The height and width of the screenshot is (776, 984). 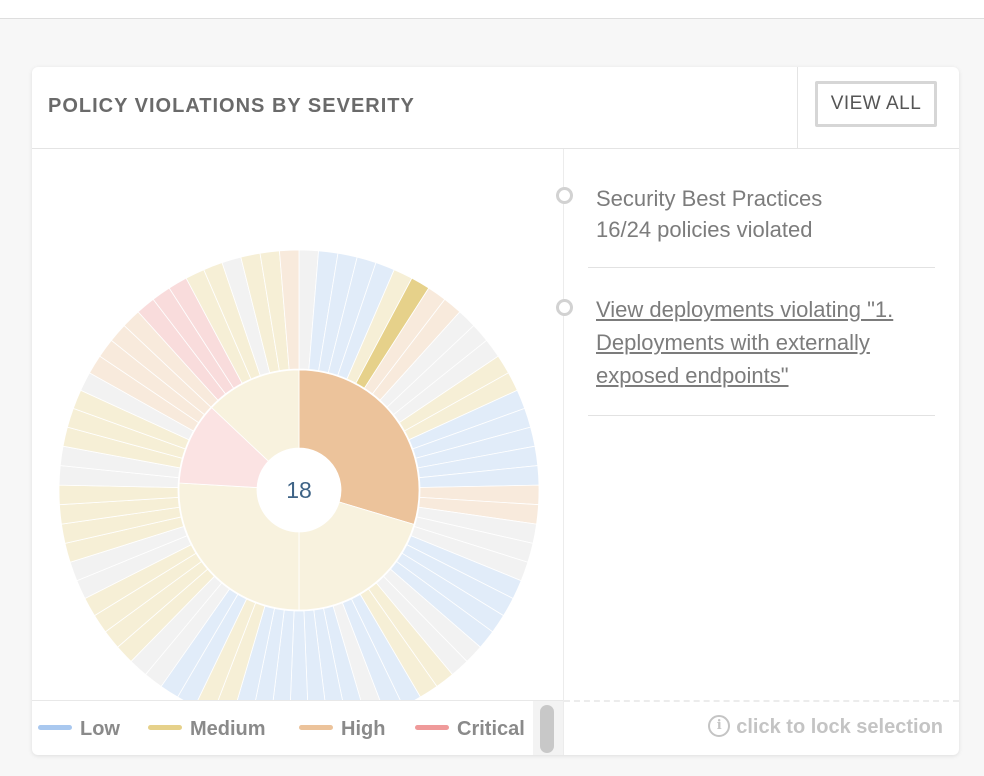 I want to click on policy-category-subtitle: 16/24 policies violated, so click(x=704, y=229).